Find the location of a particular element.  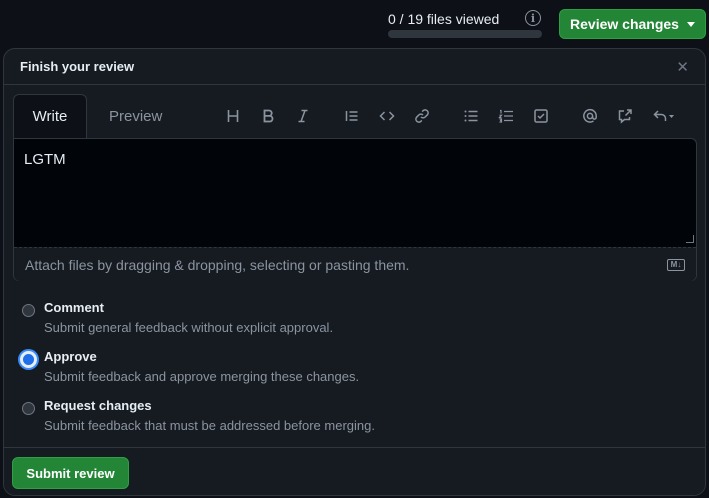

editor-tab-row: Write Preview is located at coordinates (355, 115).